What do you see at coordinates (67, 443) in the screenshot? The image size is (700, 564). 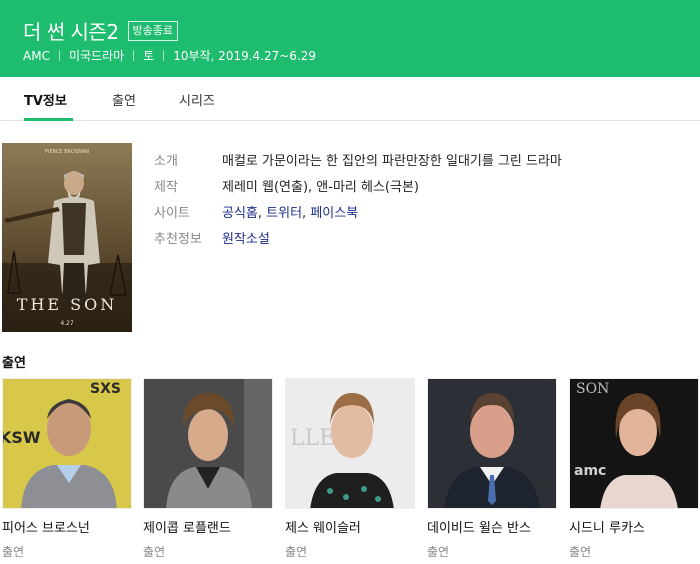 I see `cast-photo: SXS KSW` at bounding box center [67, 443].